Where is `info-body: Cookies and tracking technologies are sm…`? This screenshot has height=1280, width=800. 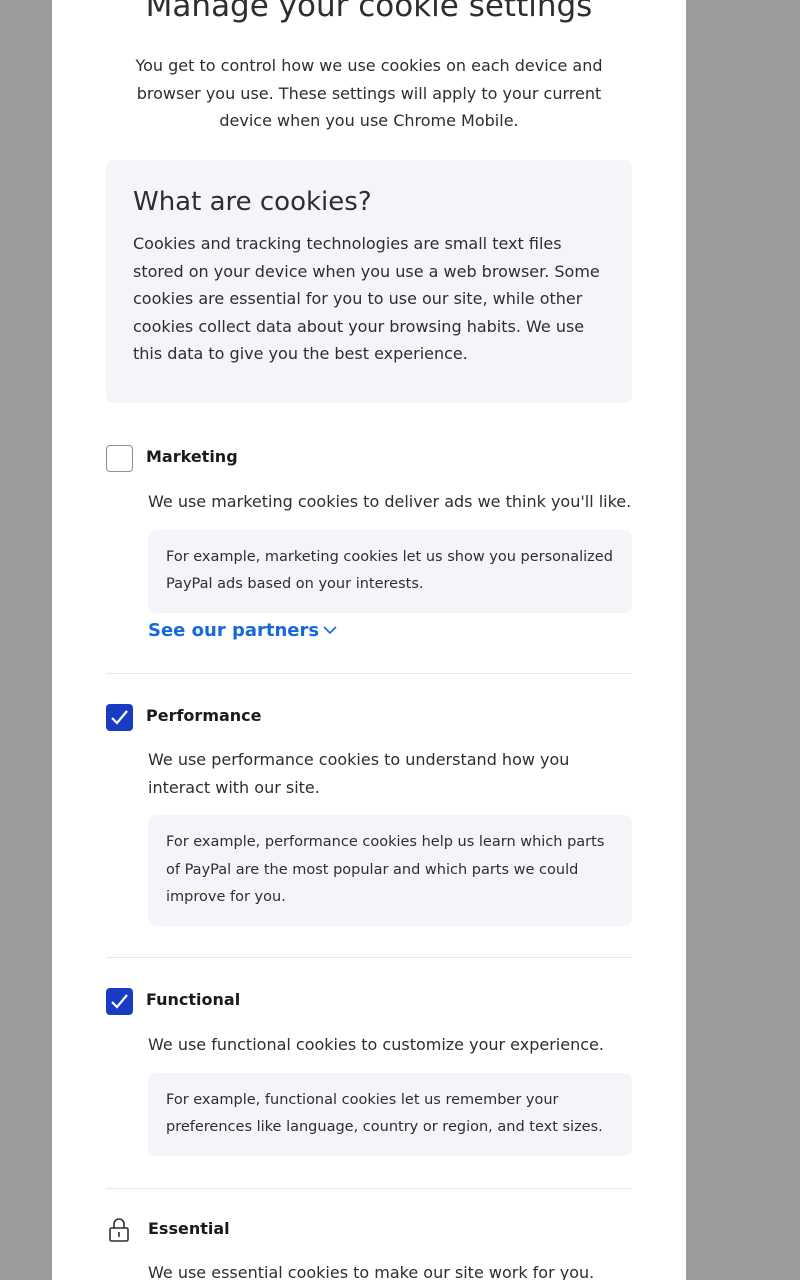
info-body: Cookies and tracking technologies are sm… is located at coordinates (366, 299).